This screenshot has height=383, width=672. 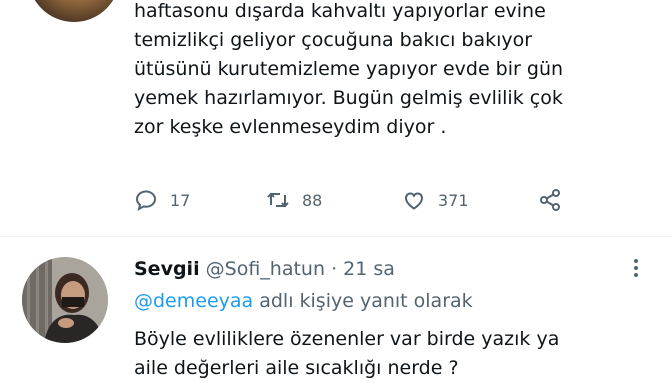 What do you see at coordinates (180, 200) in the screenshot?
I see `reply-count: 17` at bounding box center [180, 200].